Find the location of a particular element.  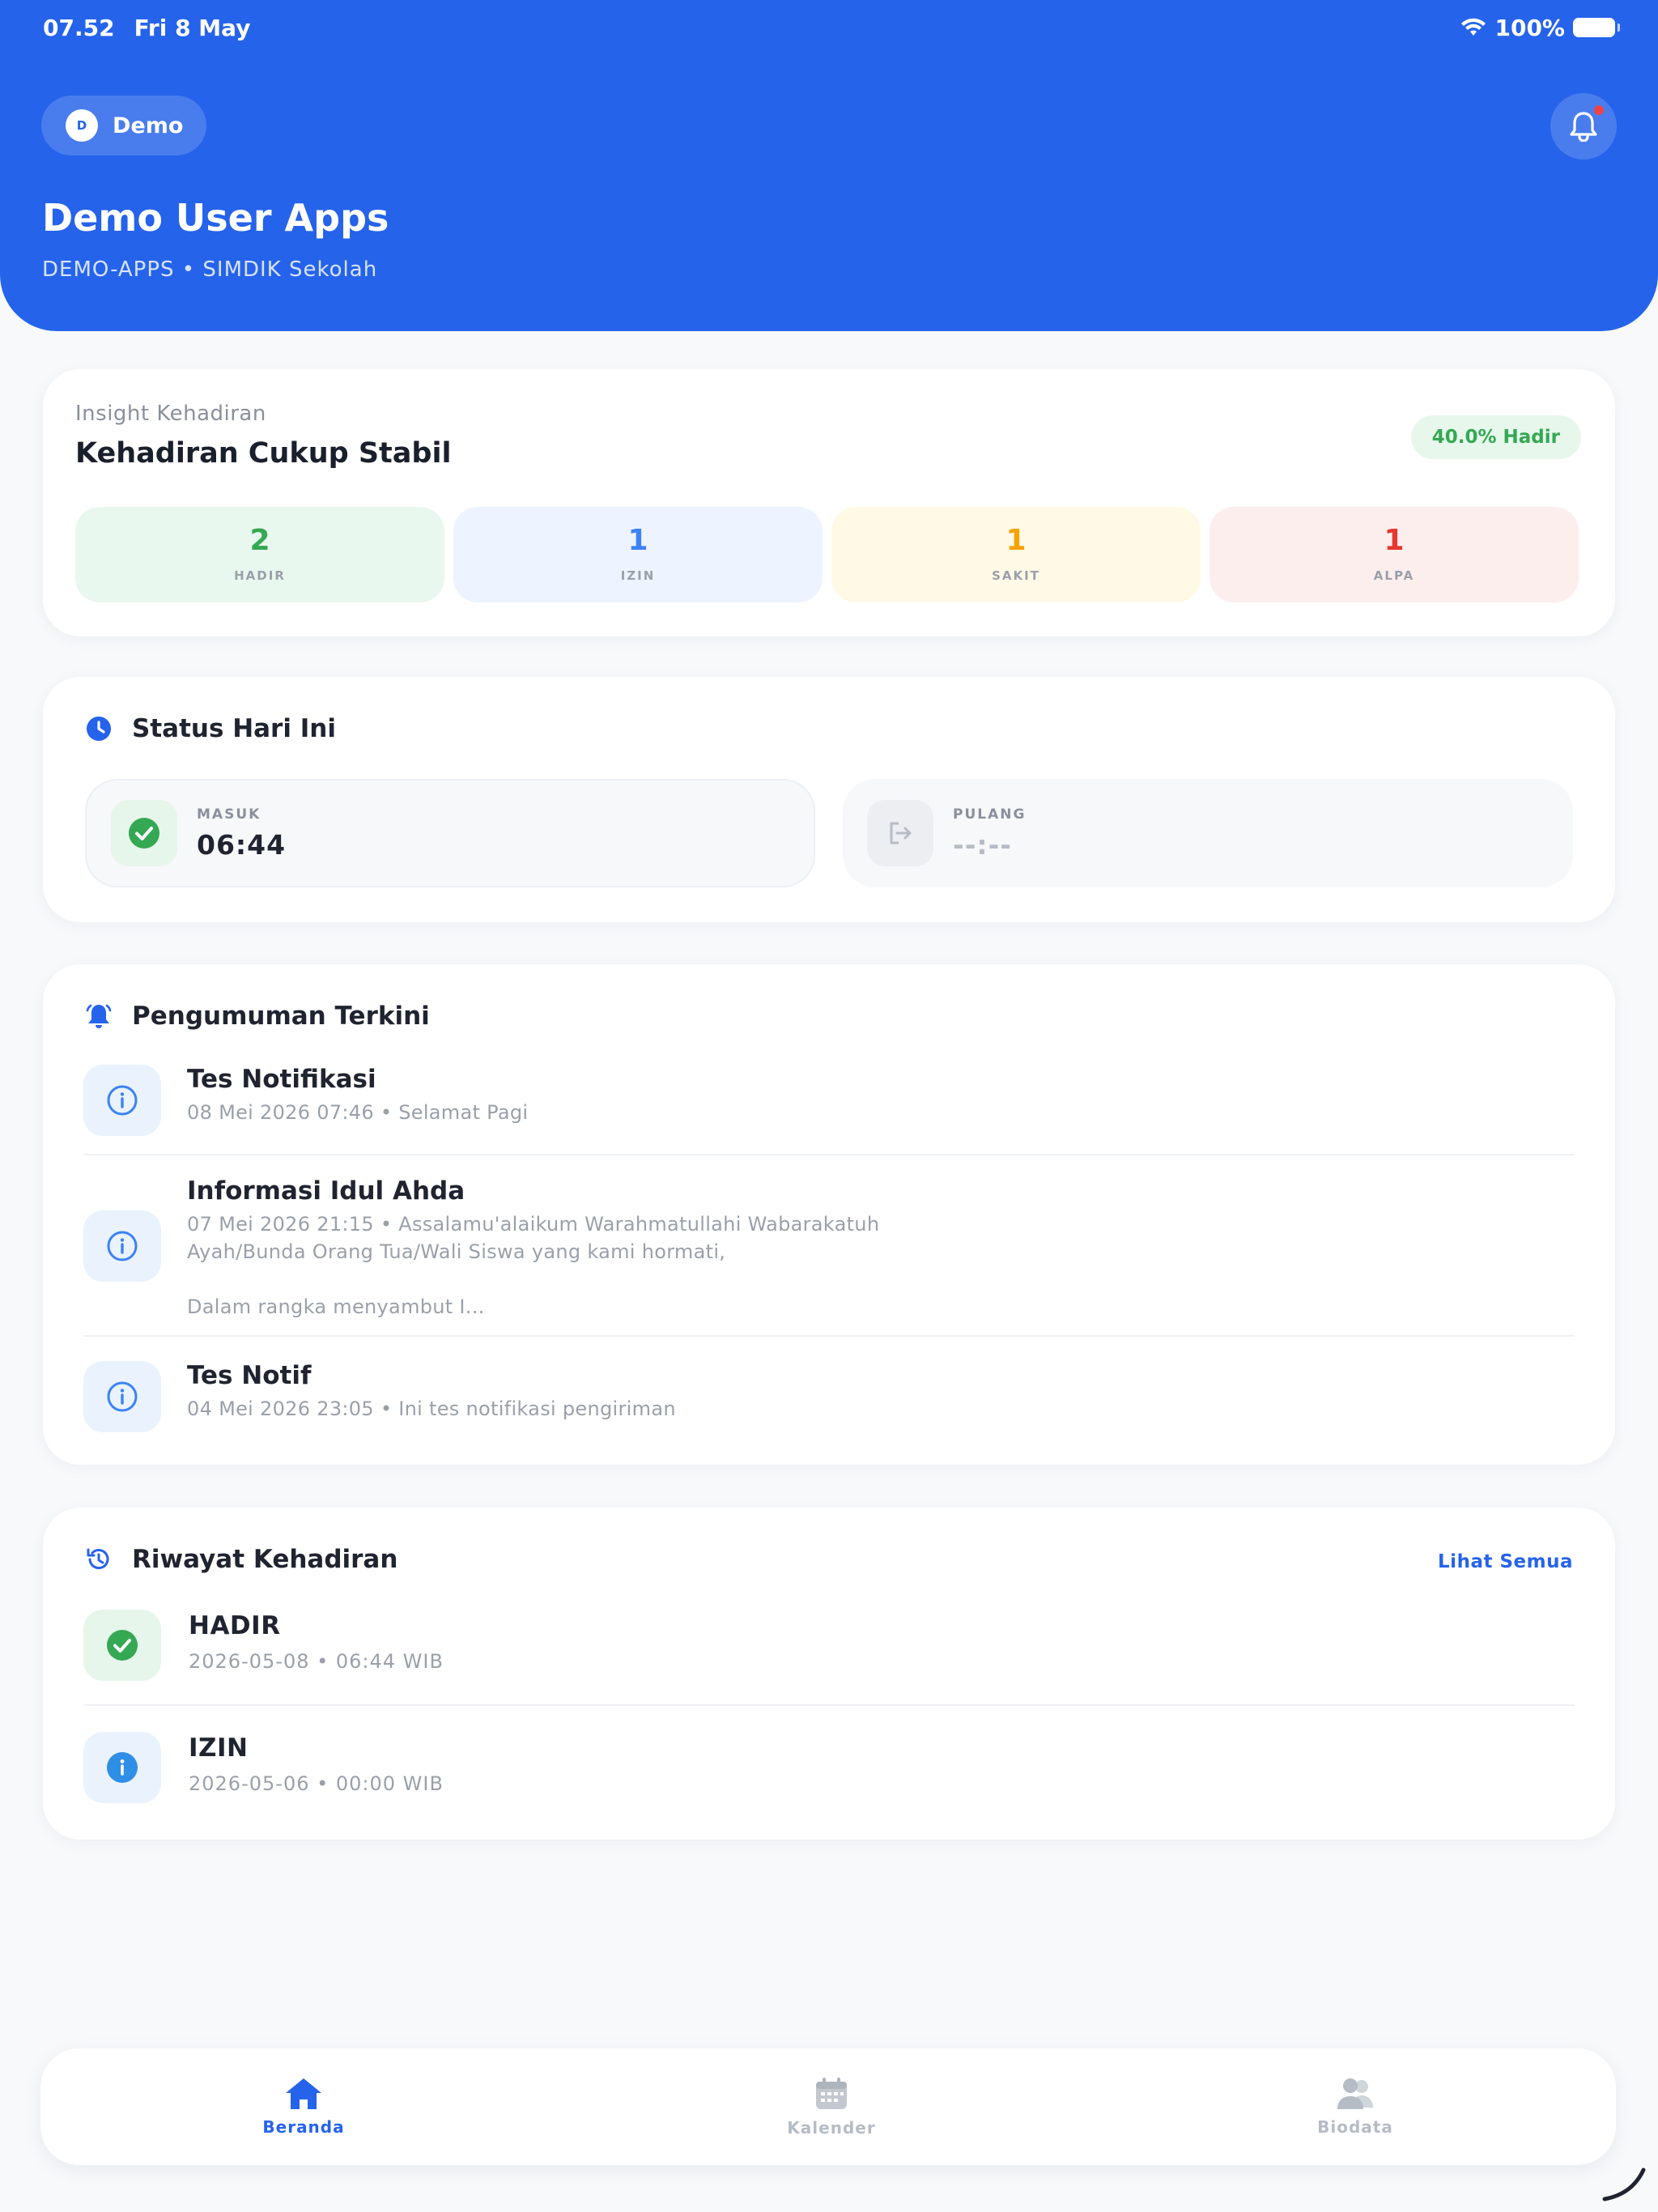

check-in-time: 06:44 is located at coordinates (242, 844).